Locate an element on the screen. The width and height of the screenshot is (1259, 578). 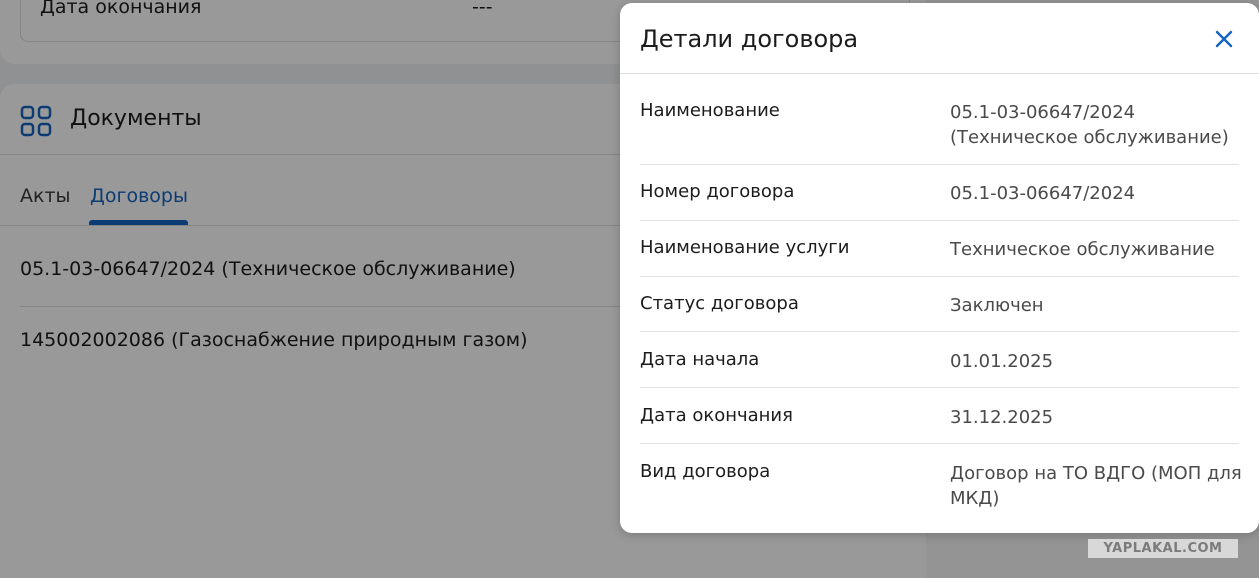
close-icon is located at coordinates (1224, 39).